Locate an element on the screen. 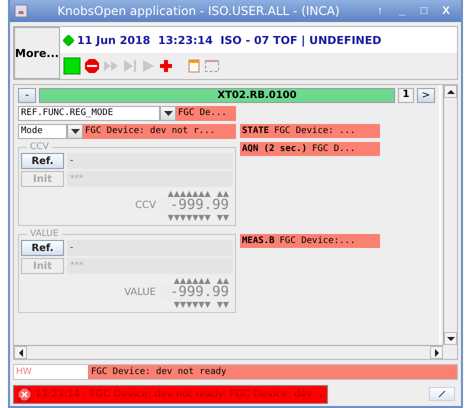 The width and height of the screenshot is (467, 408). right-arrow-icon is located at coordinates (436, 352).